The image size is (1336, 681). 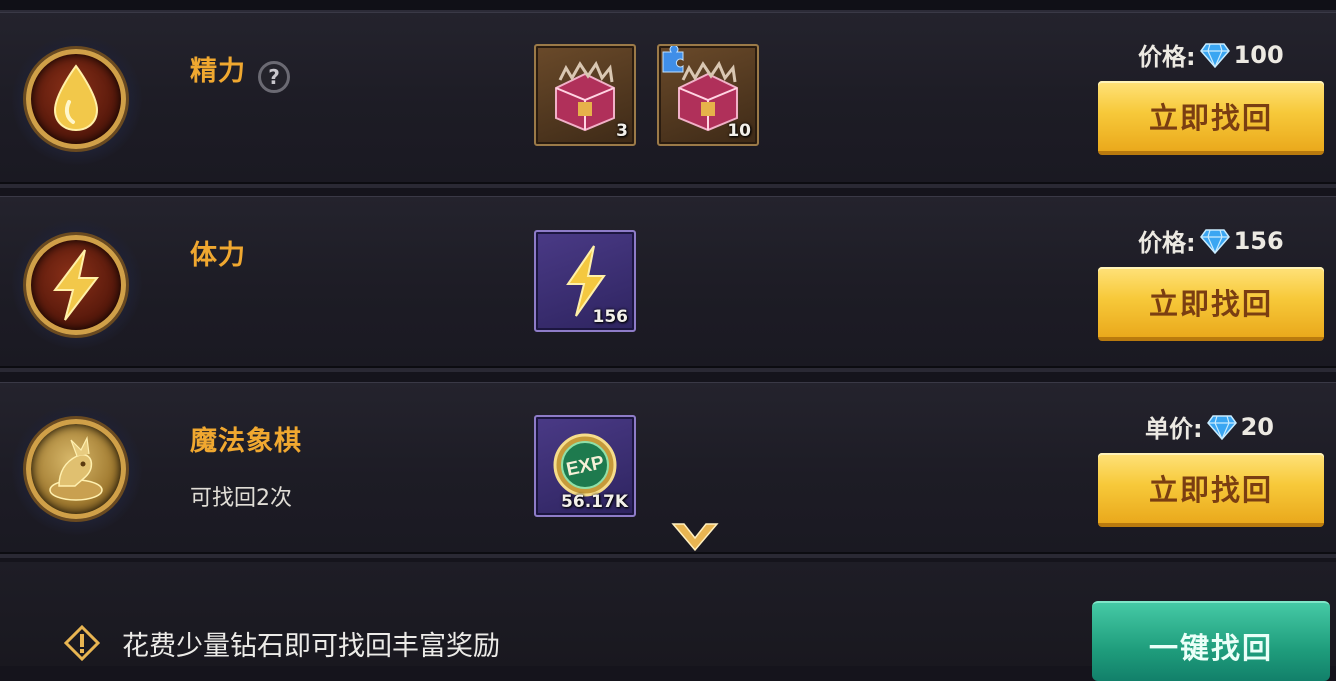 What do you see at coordinates (1258, 240) in the screenshot?
I see `price-value: 156` at bounding box center [1258, 240].